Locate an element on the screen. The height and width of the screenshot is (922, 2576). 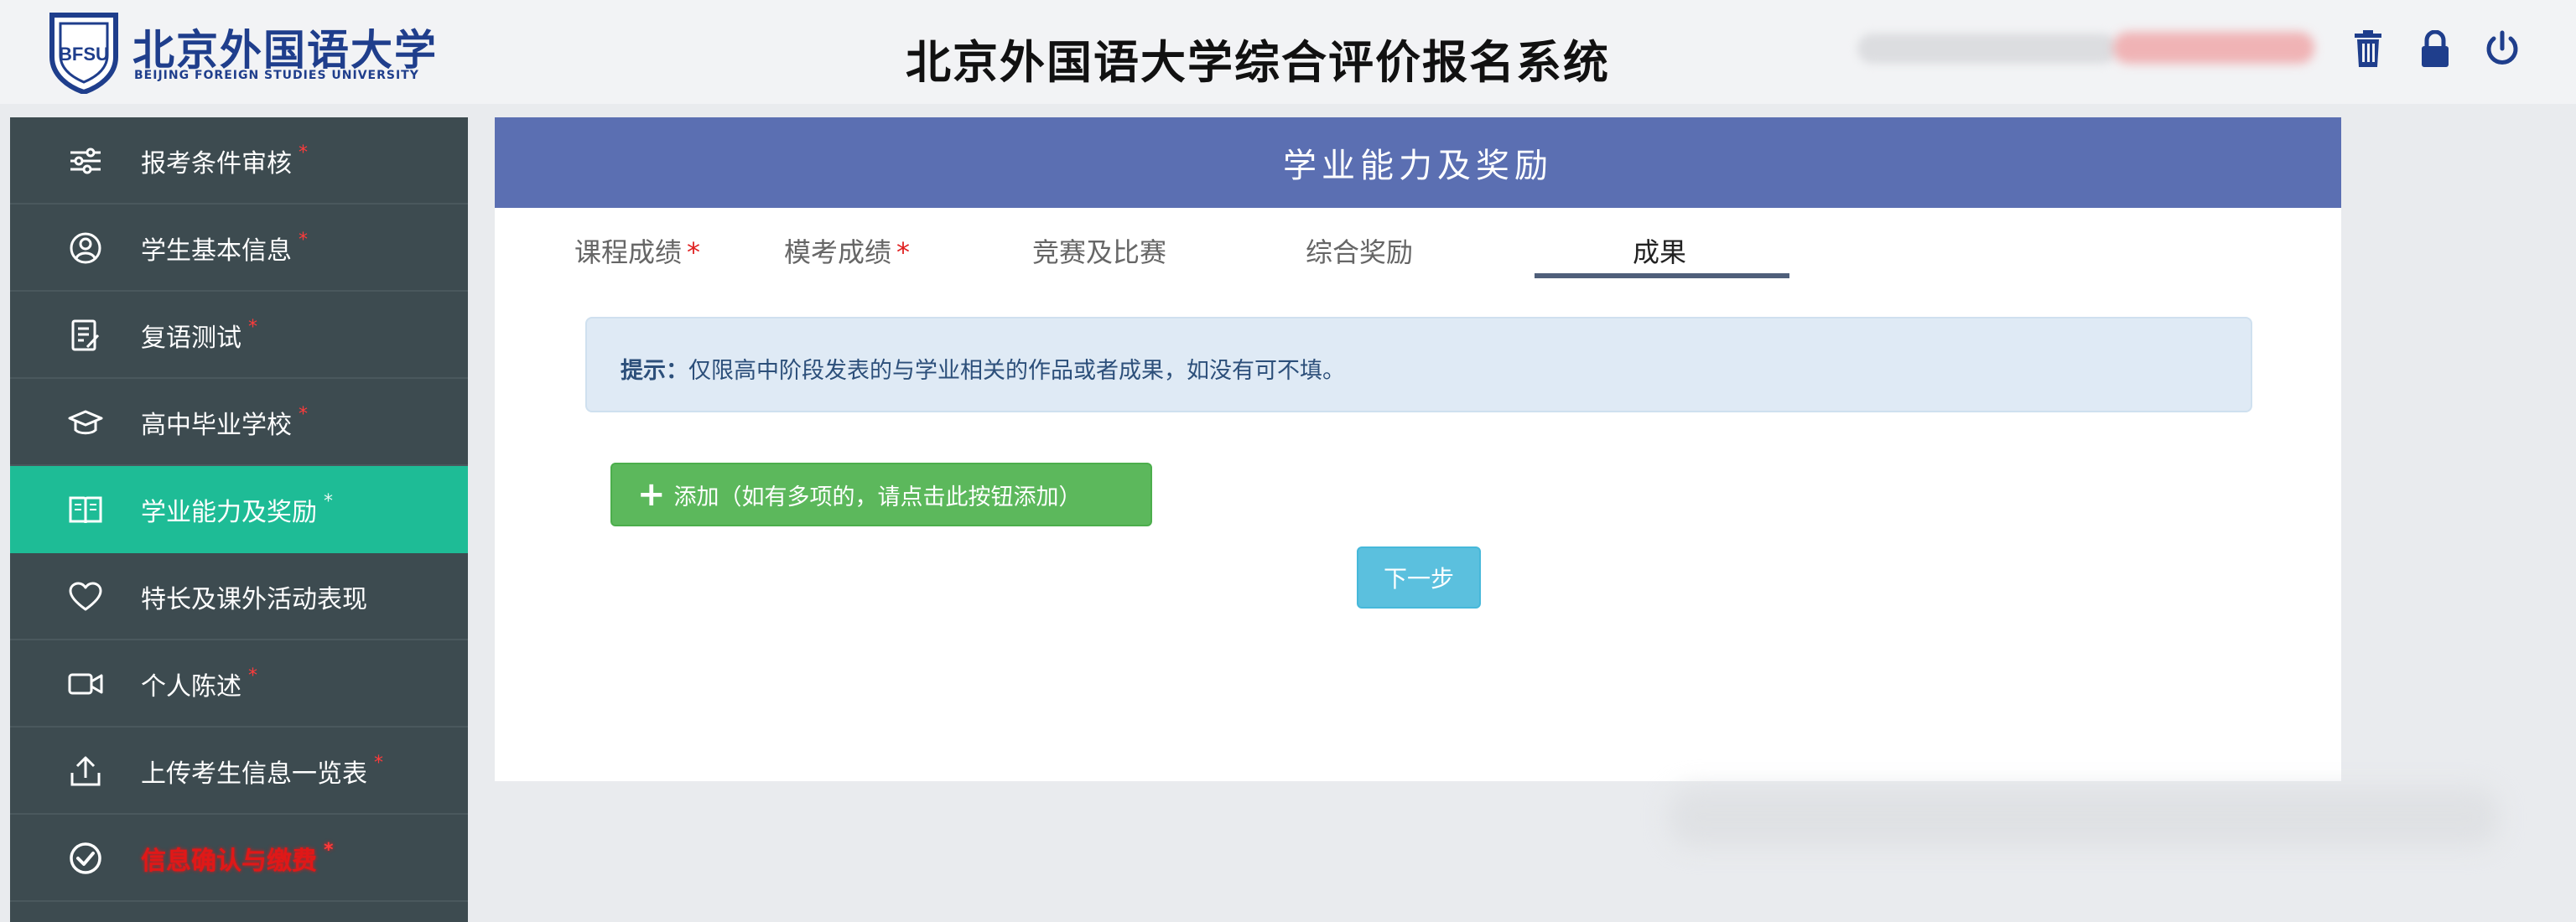
svg-text: BFSU is located at coordinates (84, 54).